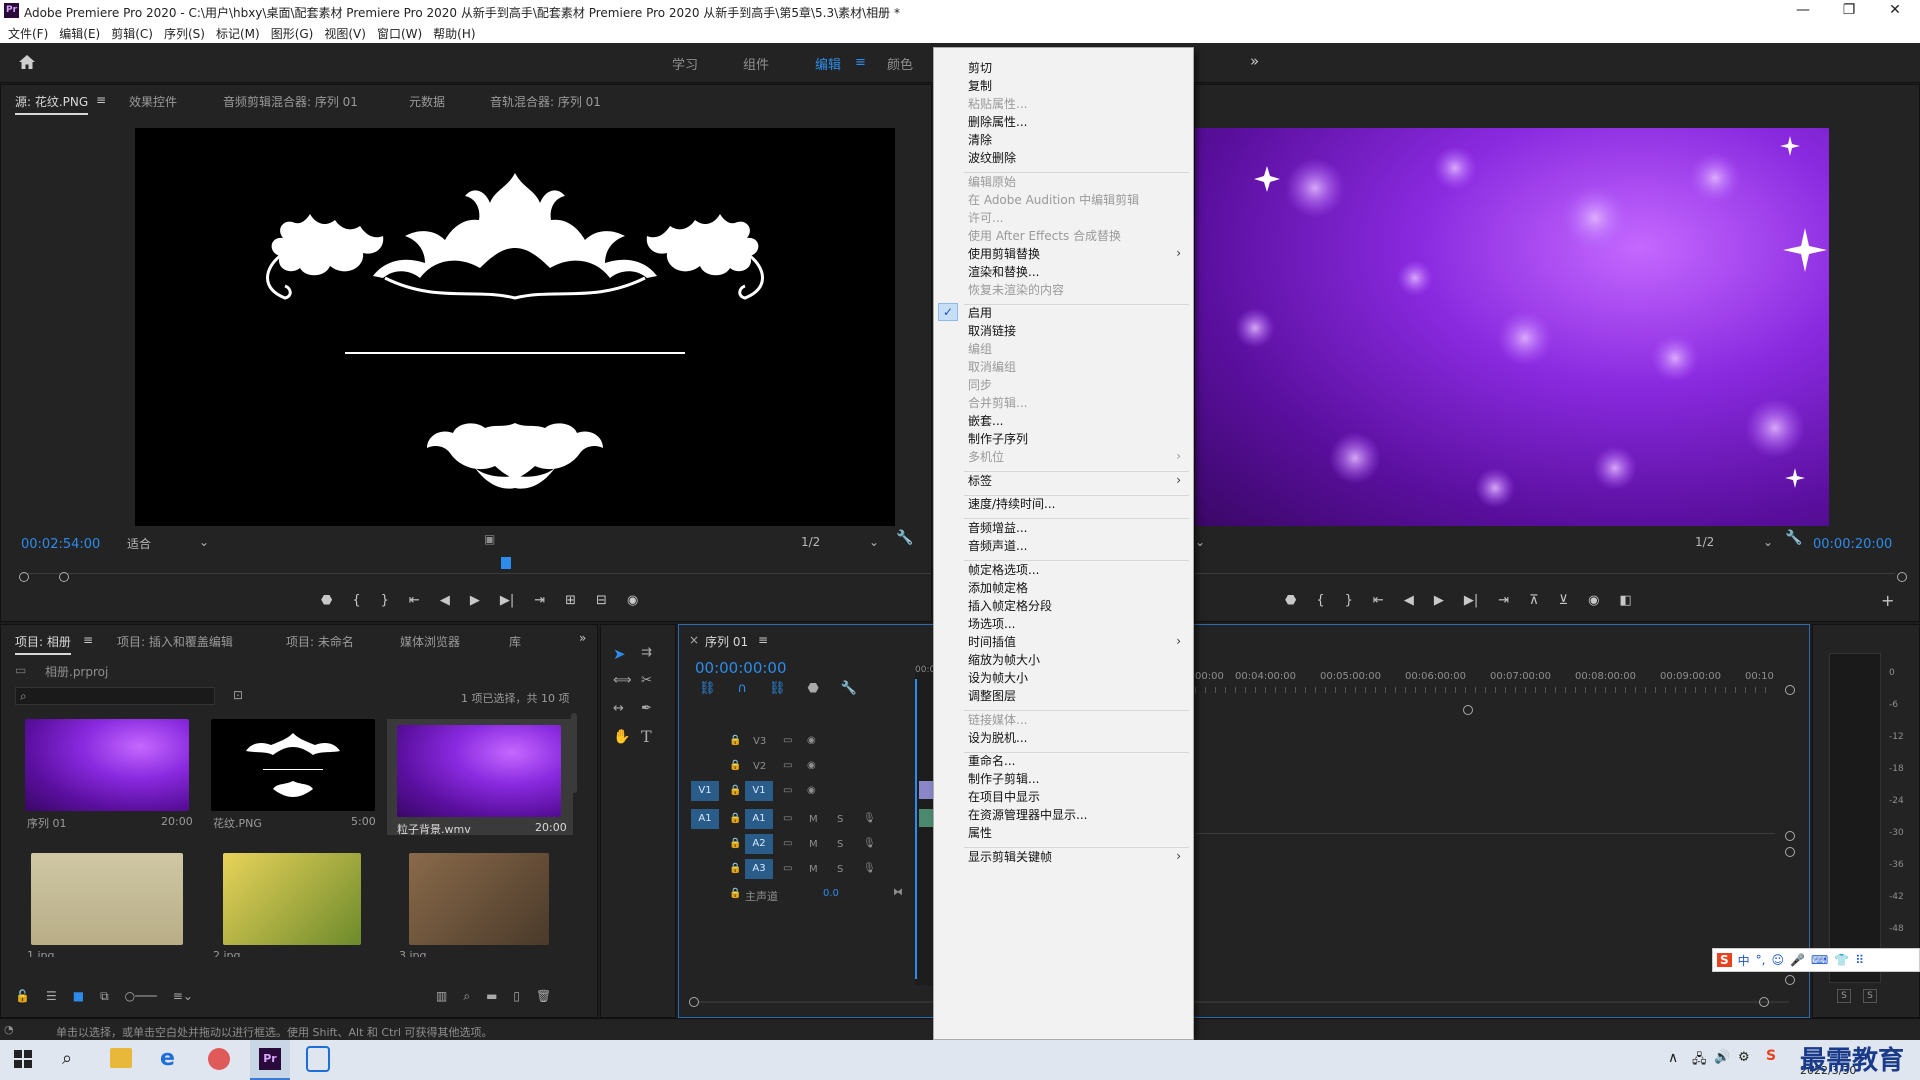 This screenshot has height=1080, width=1920. Describe the element at coordinates (811, 740) in the screenshot. I see `eye-icon: ◉` at that location.